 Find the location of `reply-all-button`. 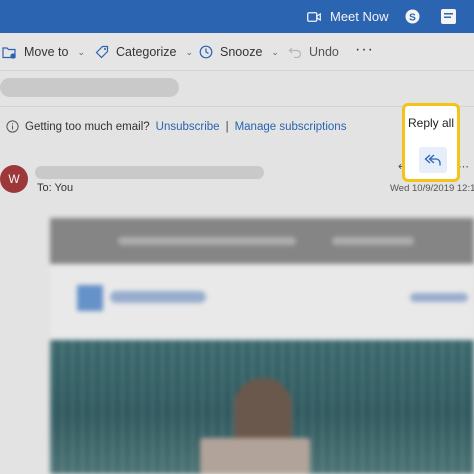

reply-all-button is located at coordinates (433, 160).